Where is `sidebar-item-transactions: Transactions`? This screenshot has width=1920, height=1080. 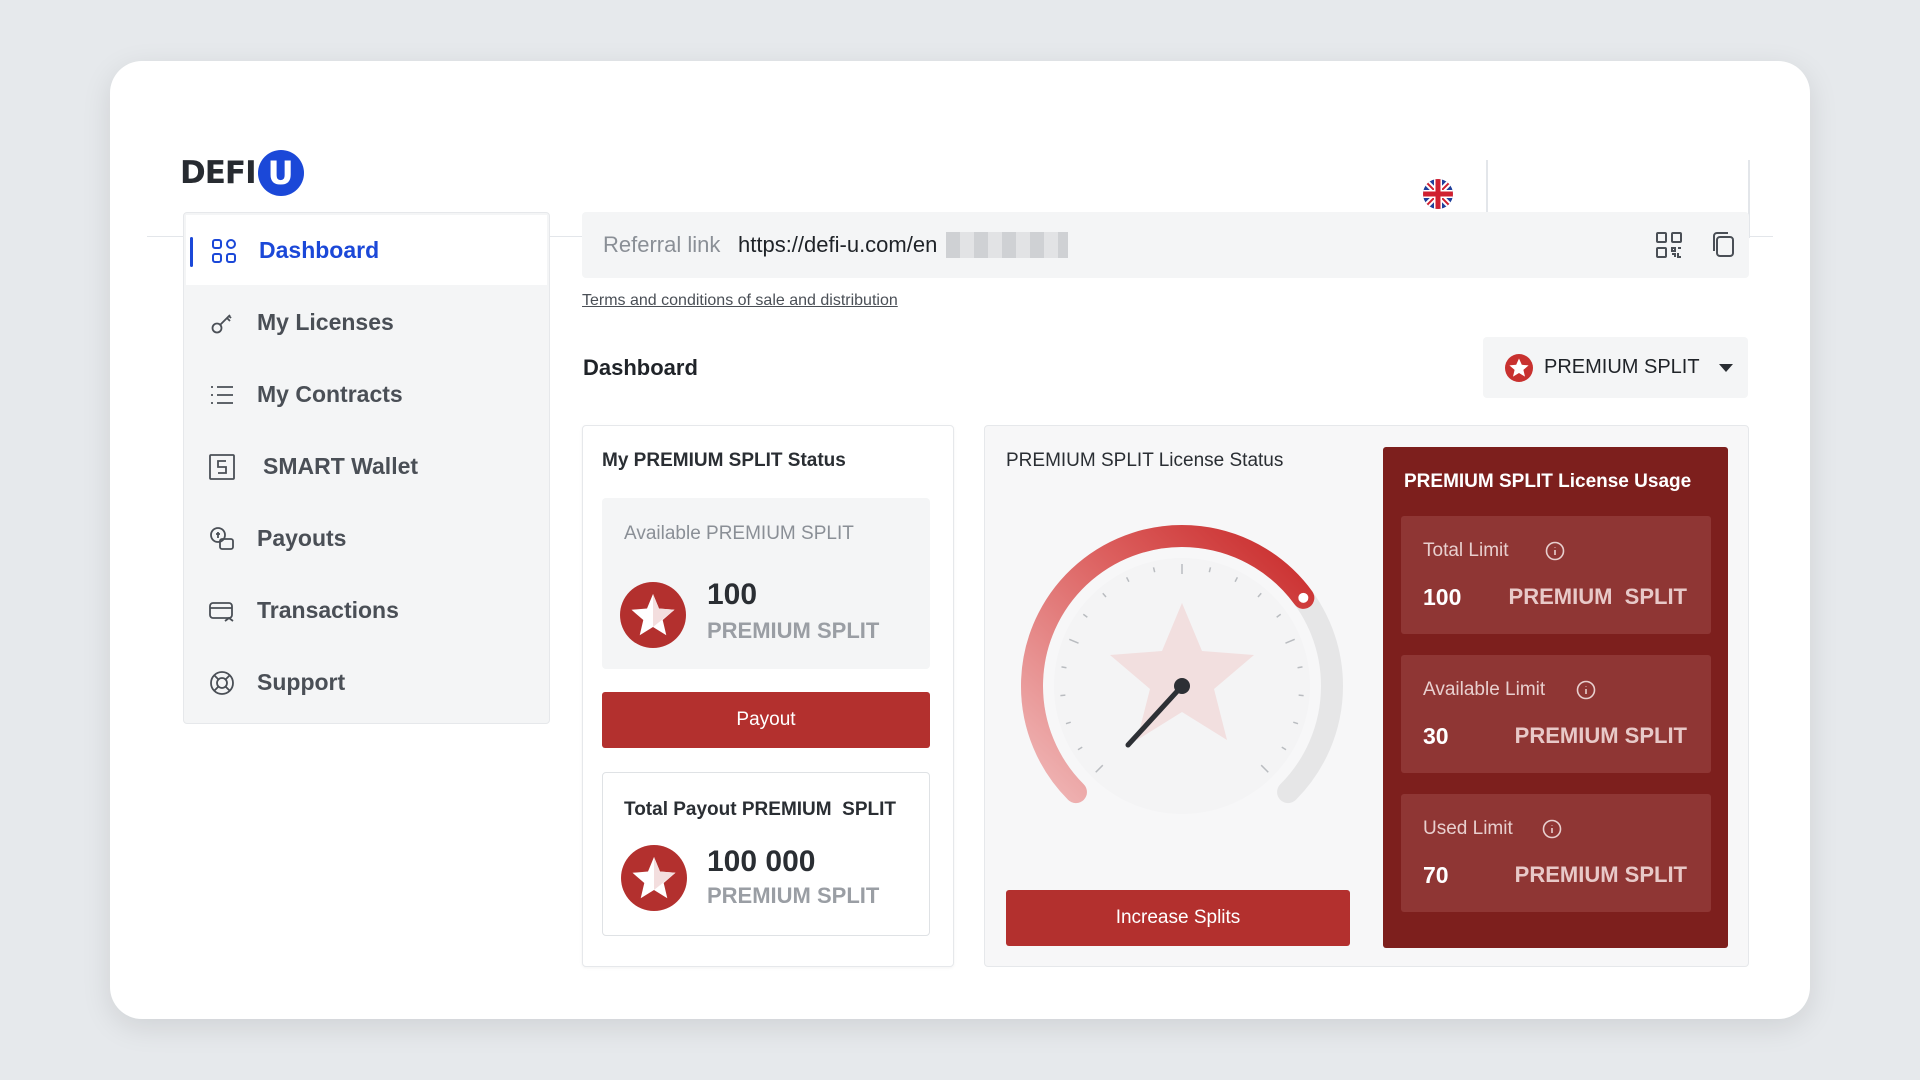
sidebar-item-transactions: Transactions is located at coordinates (366, 610).